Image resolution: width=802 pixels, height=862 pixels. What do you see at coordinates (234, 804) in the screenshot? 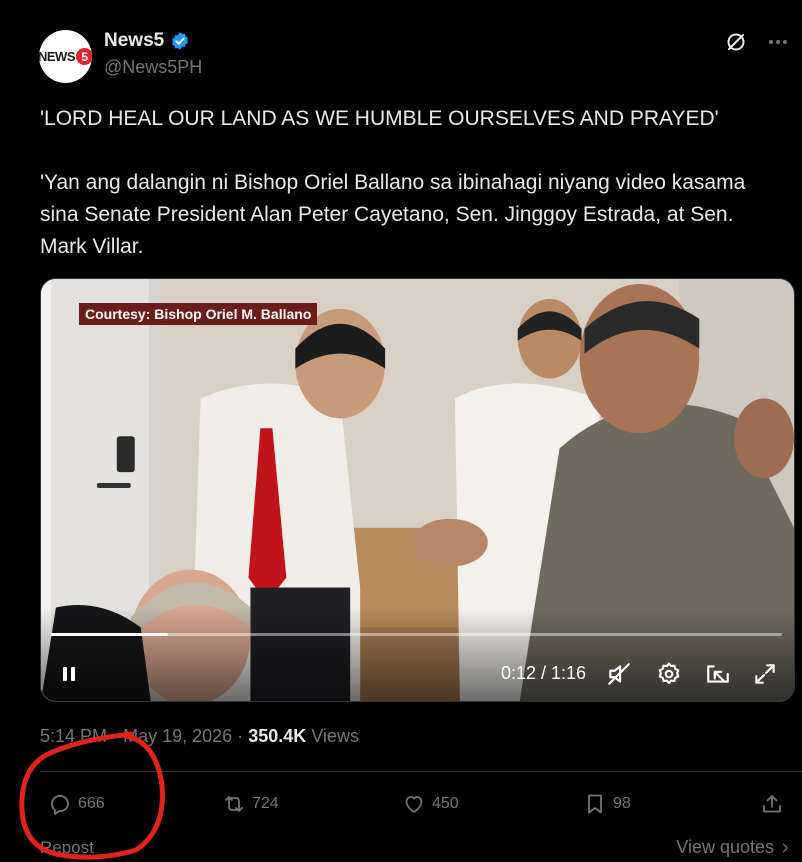
I see `repost-icon` at bounding box center [234, 804].